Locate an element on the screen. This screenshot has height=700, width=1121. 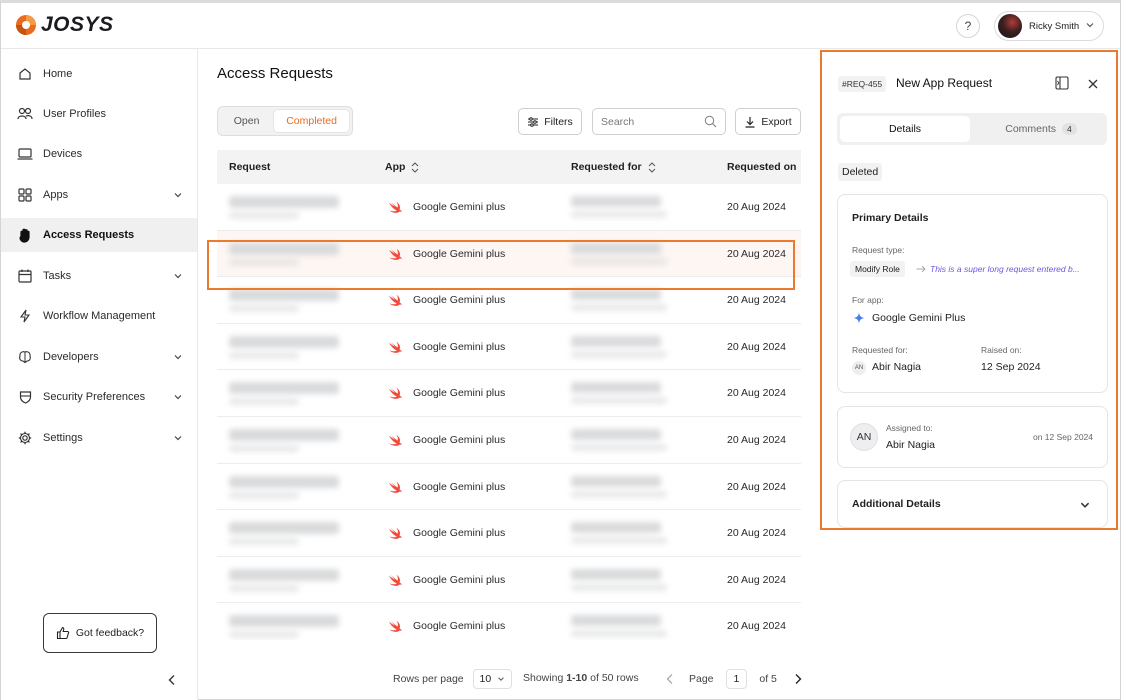
column-header-app: App is located at coordinates (402, 167).